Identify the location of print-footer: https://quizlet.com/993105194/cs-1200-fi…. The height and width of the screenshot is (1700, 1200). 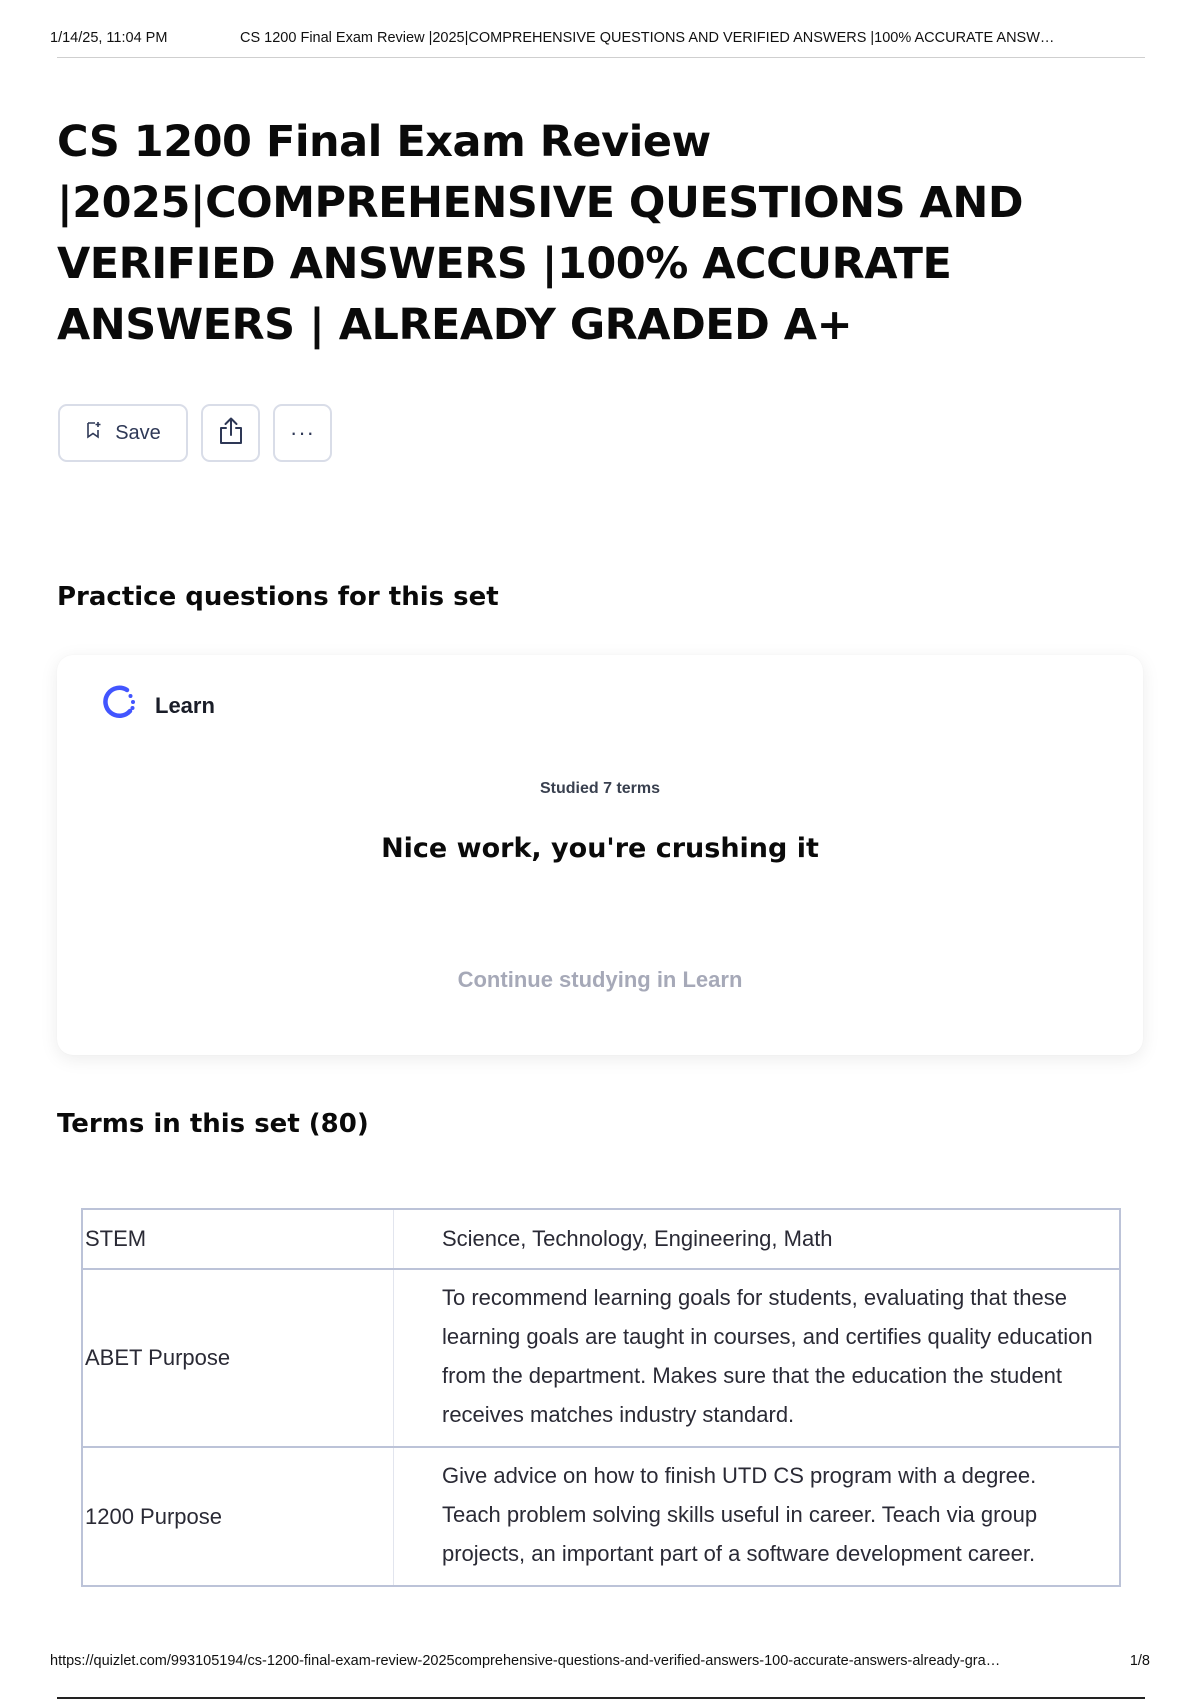
(600, 1661).